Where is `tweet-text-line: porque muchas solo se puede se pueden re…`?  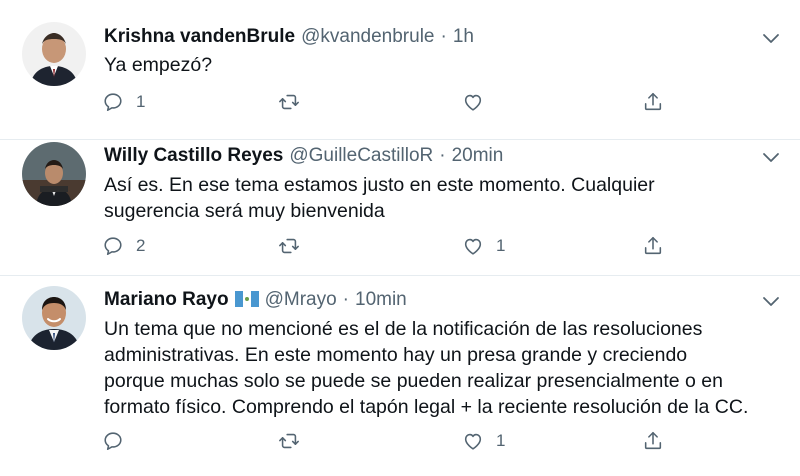
tweet-text-line: porque muchas solo se puede se pueden re… is located at coordinates (413, 381).